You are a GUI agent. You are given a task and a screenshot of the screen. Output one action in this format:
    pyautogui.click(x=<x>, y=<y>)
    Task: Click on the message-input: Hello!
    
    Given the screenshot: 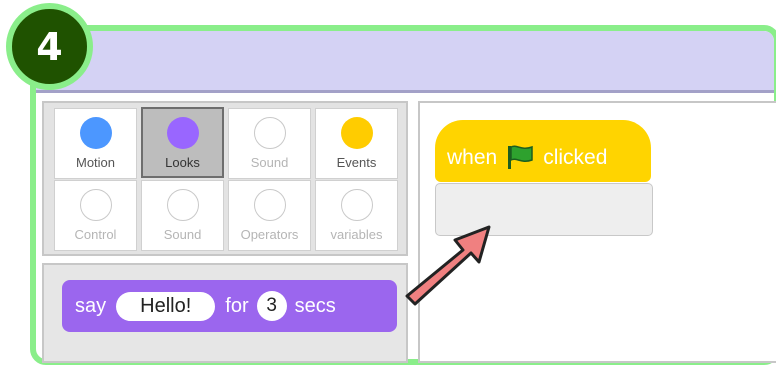 What is the action you would take?
    pyautogui.click(x=166, y=306)
    